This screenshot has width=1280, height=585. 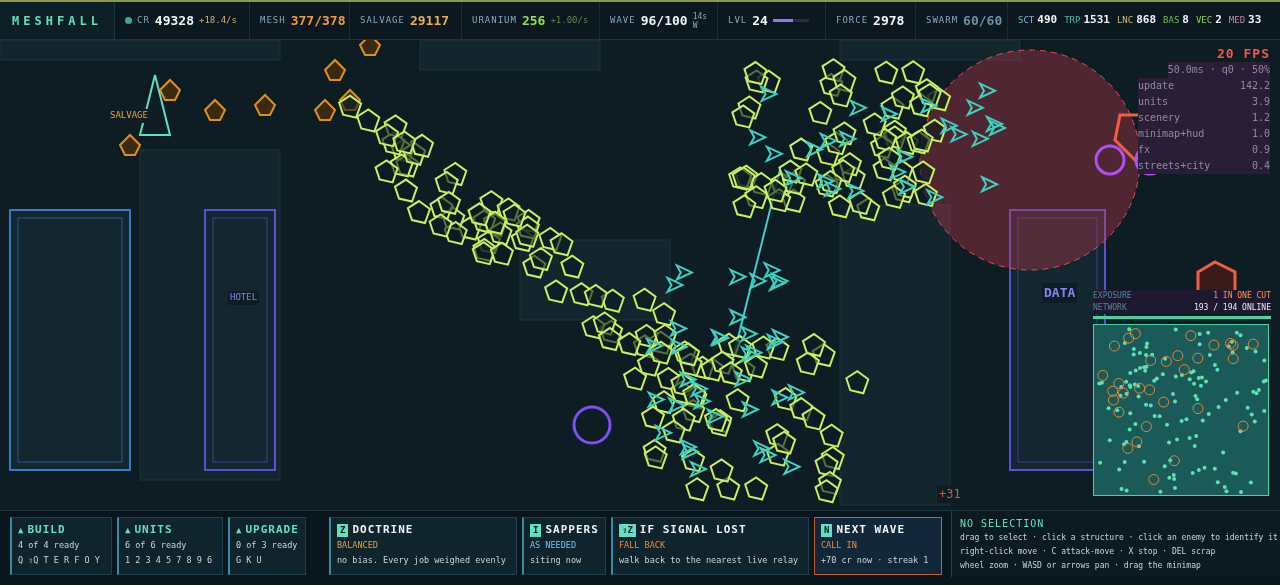 What do you see at coordinates (49, 545) in the screenshot?
I see `ready-count: 4 of 4 ready` at bounding box center [49, 545].